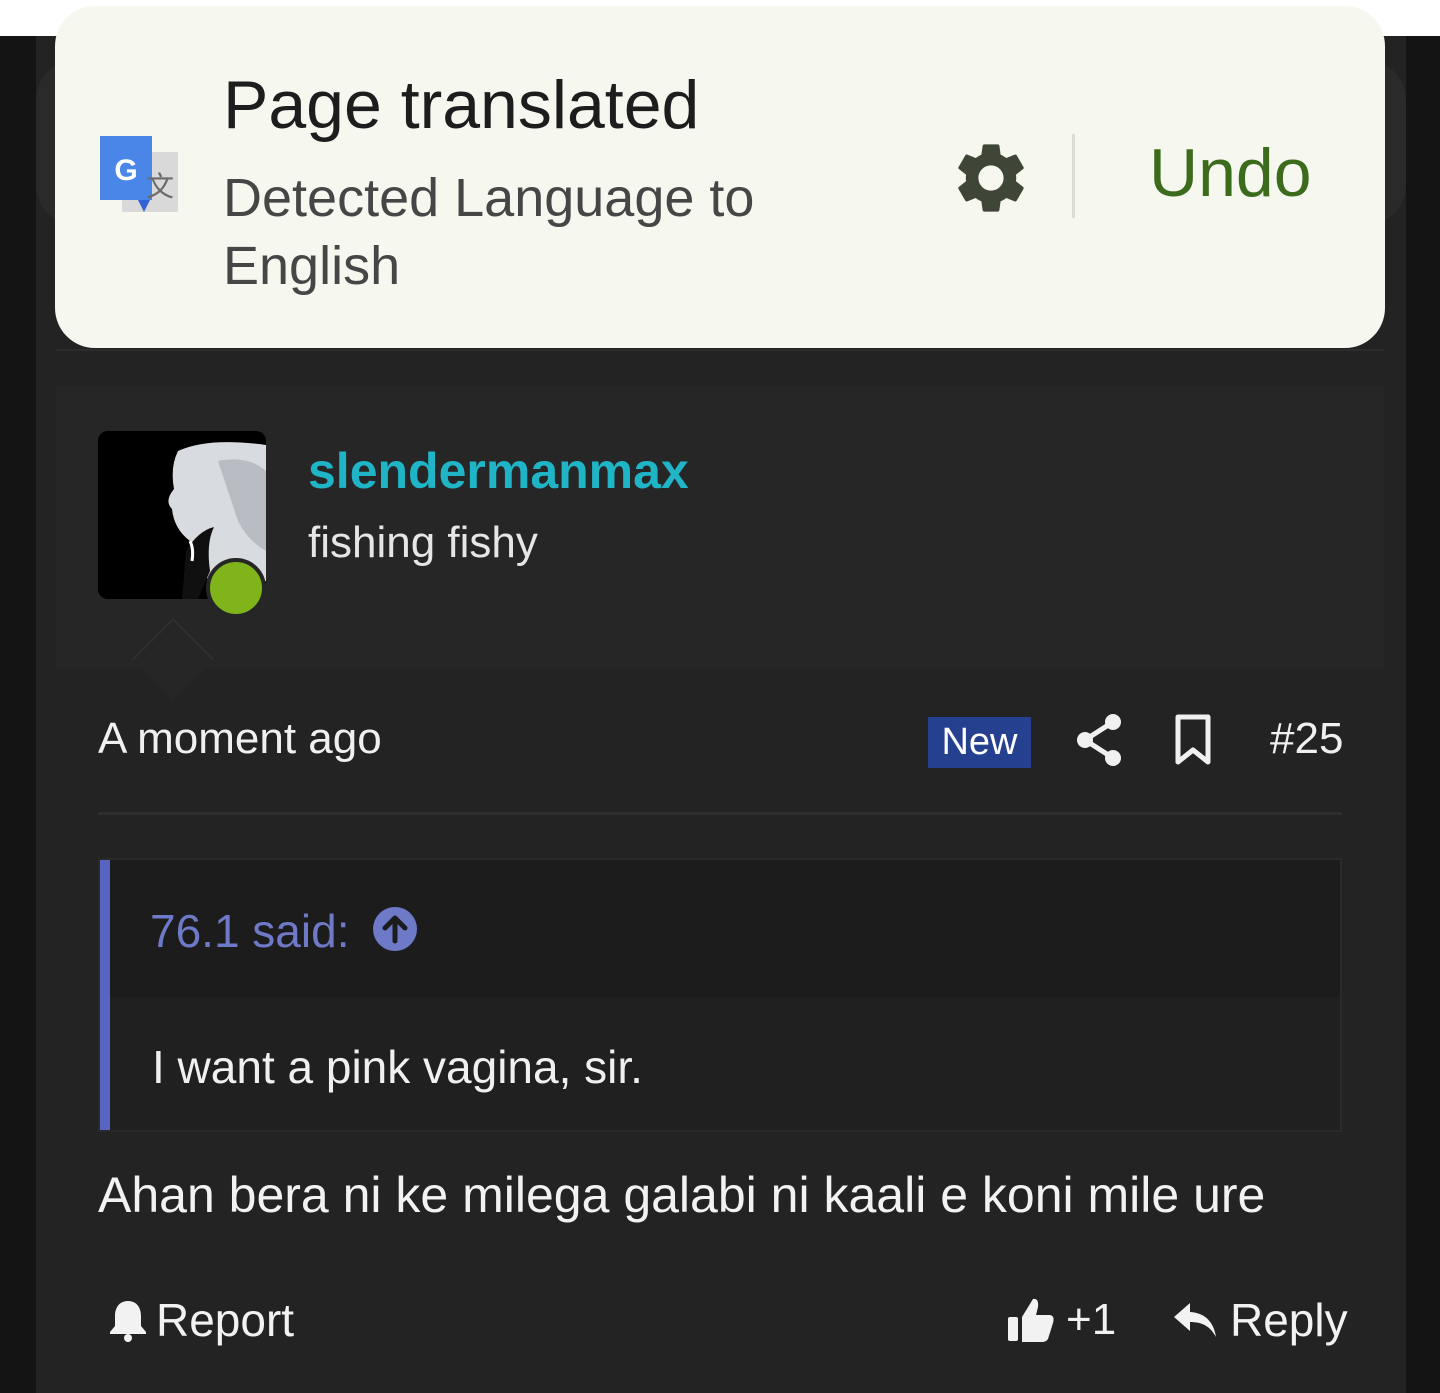 The width and height of the screenshot is (1440, 1393). What do you see at coordinates (720, 813) in the screenshot?
I see `meta-divider` at bounding box center [720, 813].